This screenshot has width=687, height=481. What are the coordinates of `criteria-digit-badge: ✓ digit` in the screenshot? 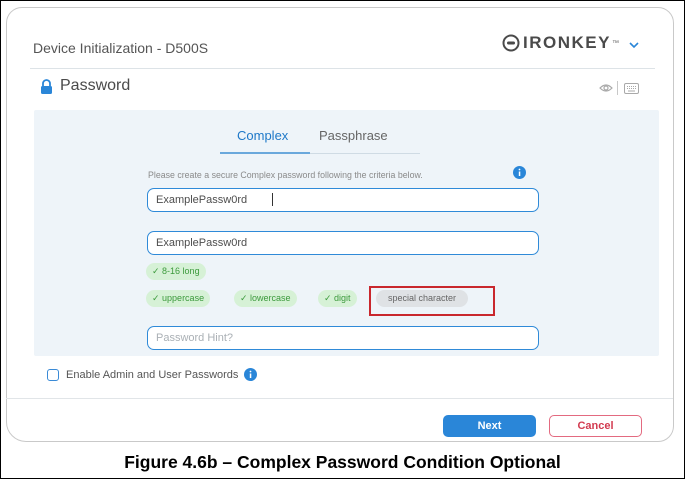 It's located at (337, 298).